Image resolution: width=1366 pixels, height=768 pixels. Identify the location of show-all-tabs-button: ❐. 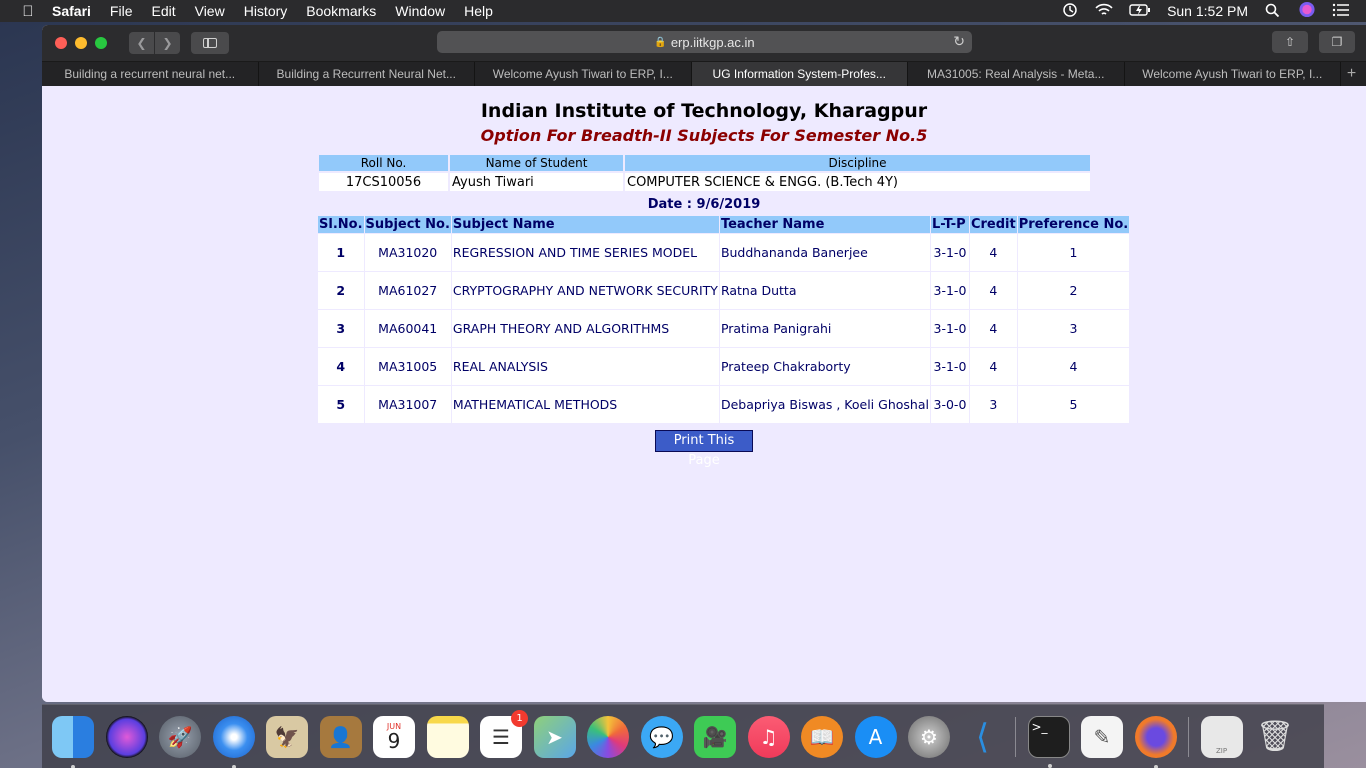
(1337, 42).